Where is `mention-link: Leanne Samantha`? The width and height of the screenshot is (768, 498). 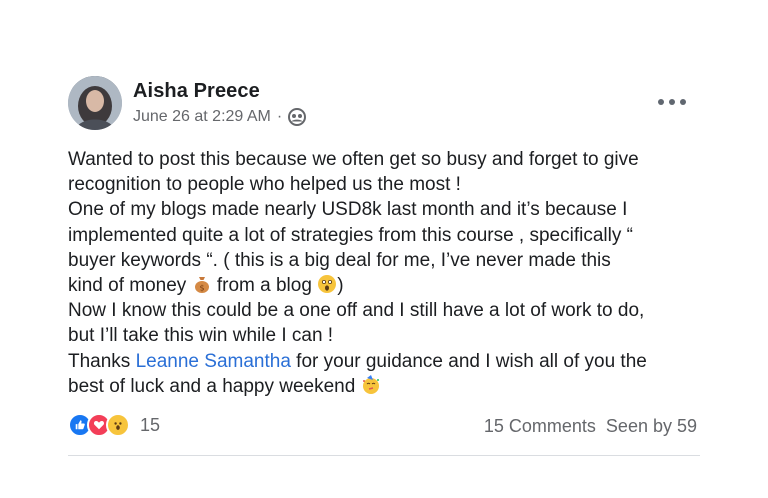 mention-link: Leanne Samantha is located at coordinates (213, 361).